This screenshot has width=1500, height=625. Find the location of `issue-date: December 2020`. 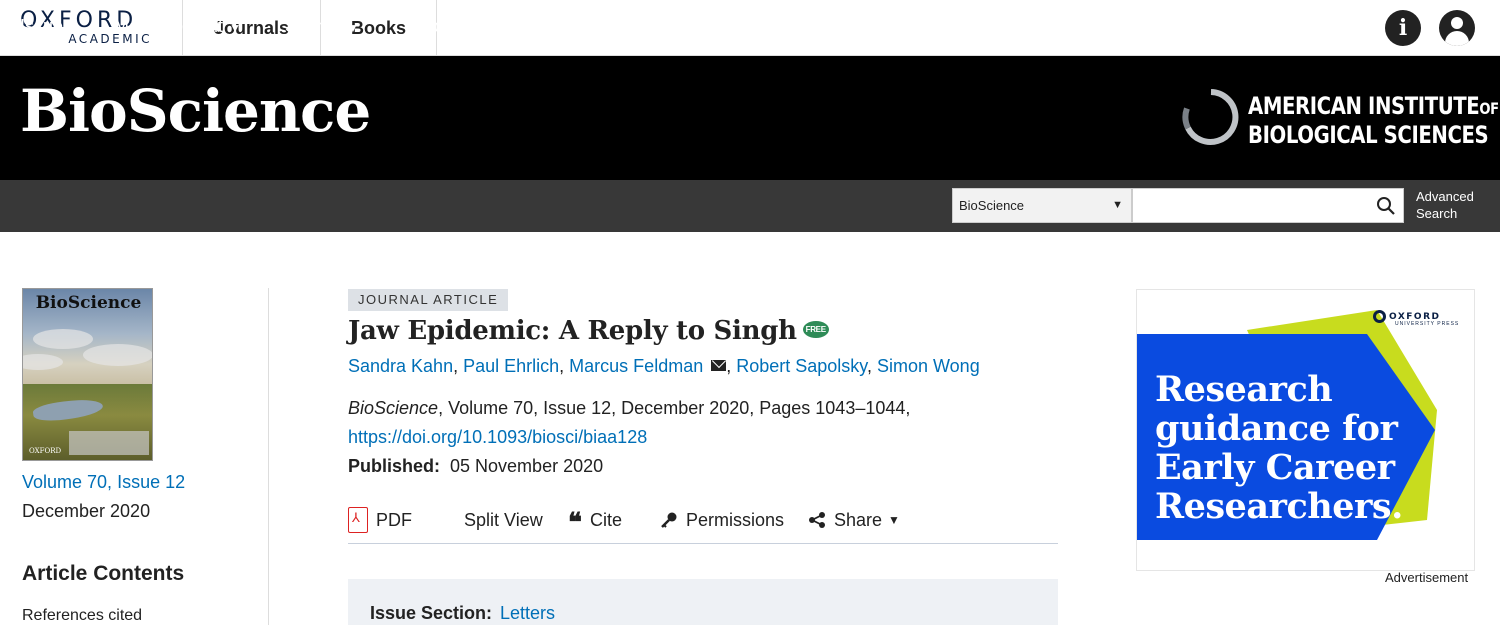

issue-date: December 2020 is located at coordinates (86, 511).